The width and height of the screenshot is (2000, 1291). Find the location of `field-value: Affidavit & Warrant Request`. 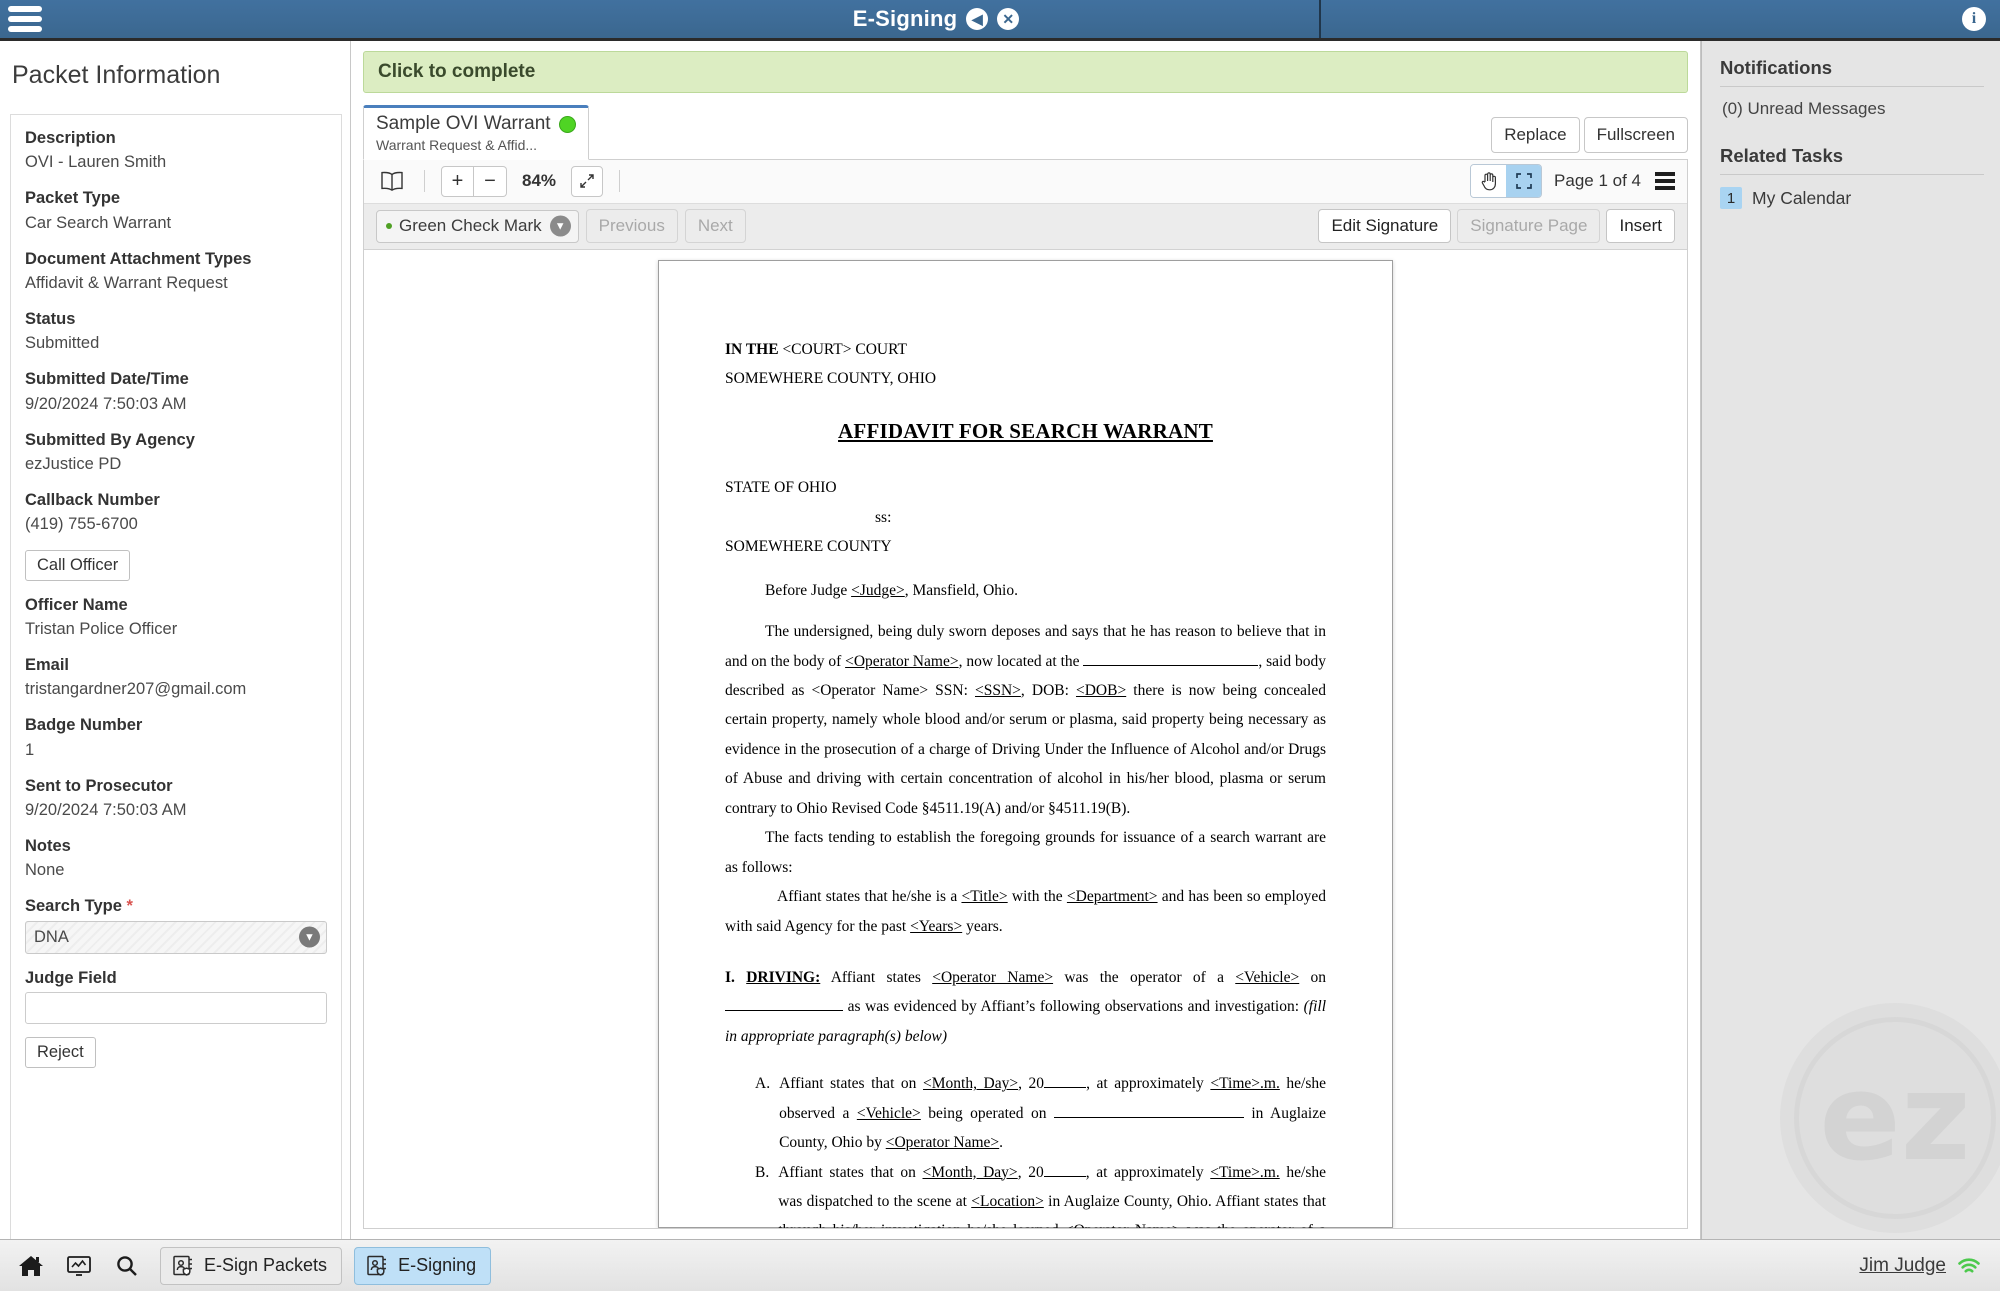

field-value: Affidavit & Warrant Request is located at coordinates (126, 282).